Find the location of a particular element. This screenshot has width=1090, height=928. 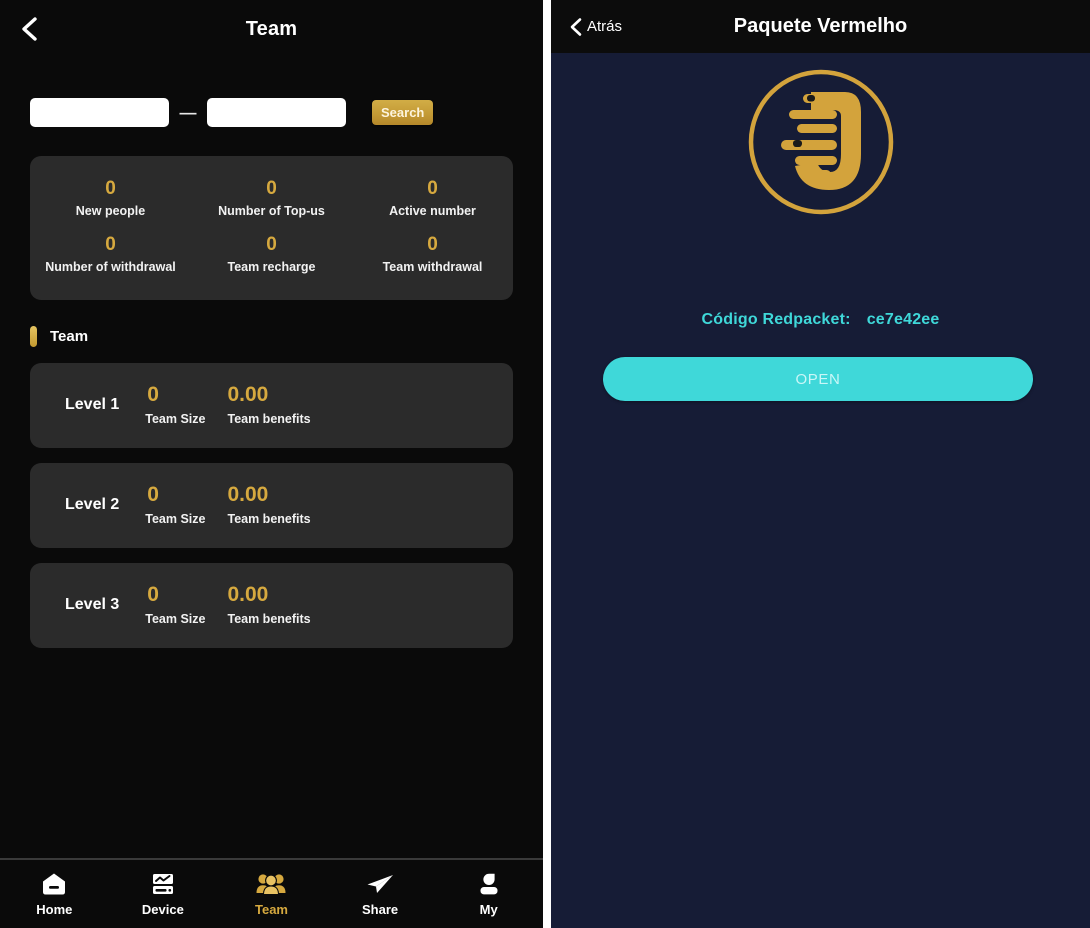

redpacket-code-label: Código Redpacket: is located at coordinates (776, 319).